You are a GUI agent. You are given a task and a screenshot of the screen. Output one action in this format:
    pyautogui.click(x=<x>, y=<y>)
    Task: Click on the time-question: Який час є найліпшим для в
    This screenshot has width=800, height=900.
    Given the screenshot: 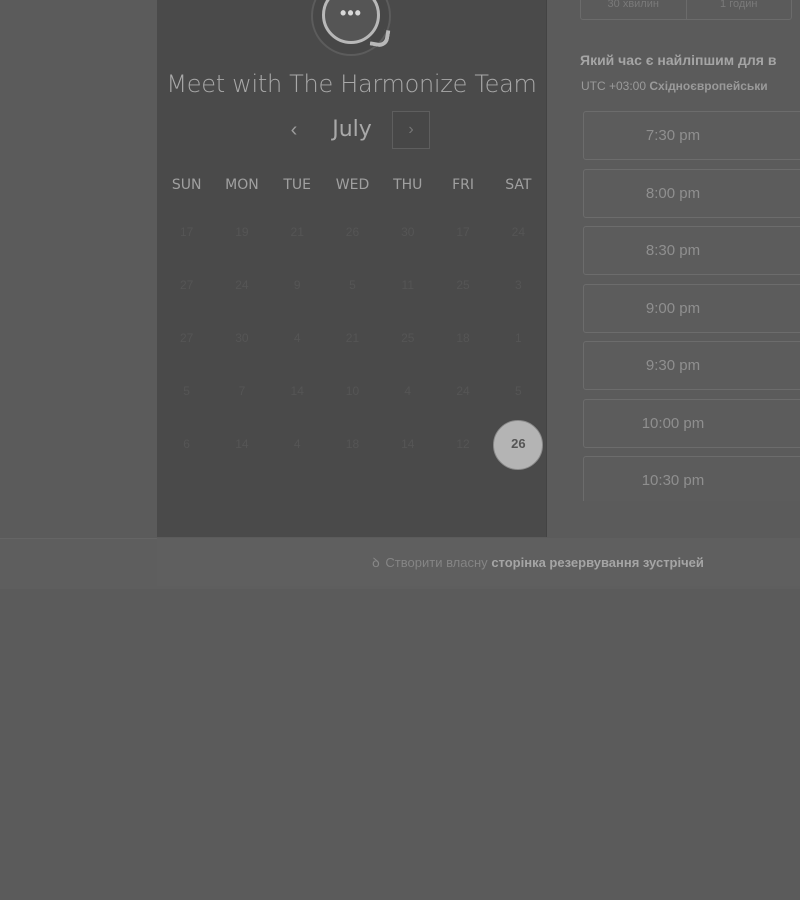 What is the action you would take?
    pyautogui.click(x=678, y=60)
    